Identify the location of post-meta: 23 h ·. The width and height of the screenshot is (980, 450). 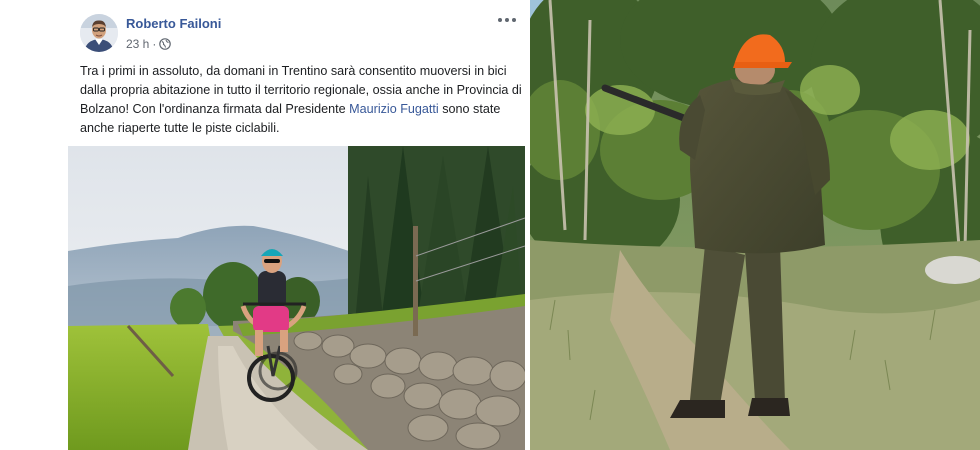
(149, 45).